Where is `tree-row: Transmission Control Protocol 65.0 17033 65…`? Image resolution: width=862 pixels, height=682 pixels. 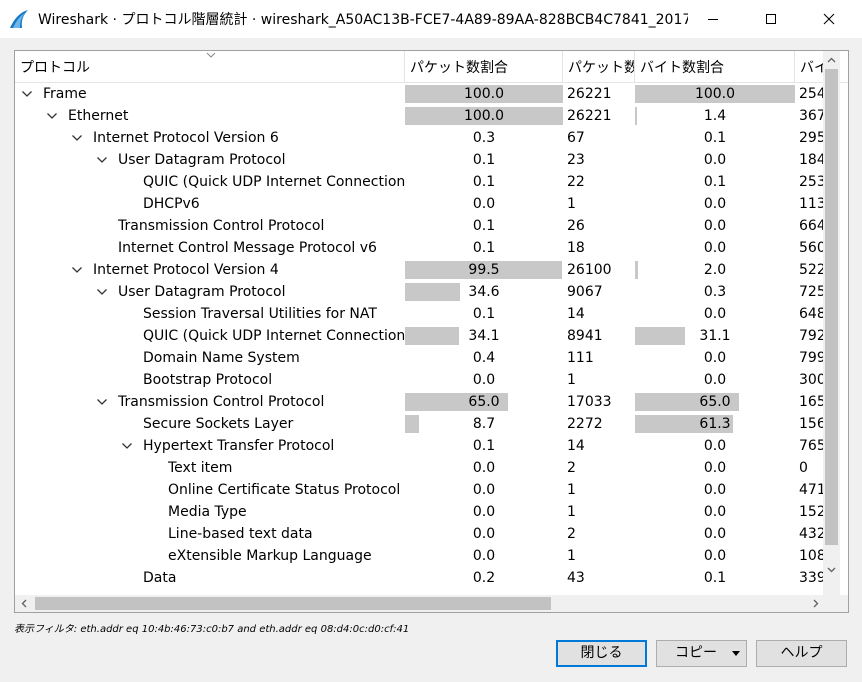
tree-row: Transmission Control Protocol 65.0 17033 65… is located at coordinates (419, 402).